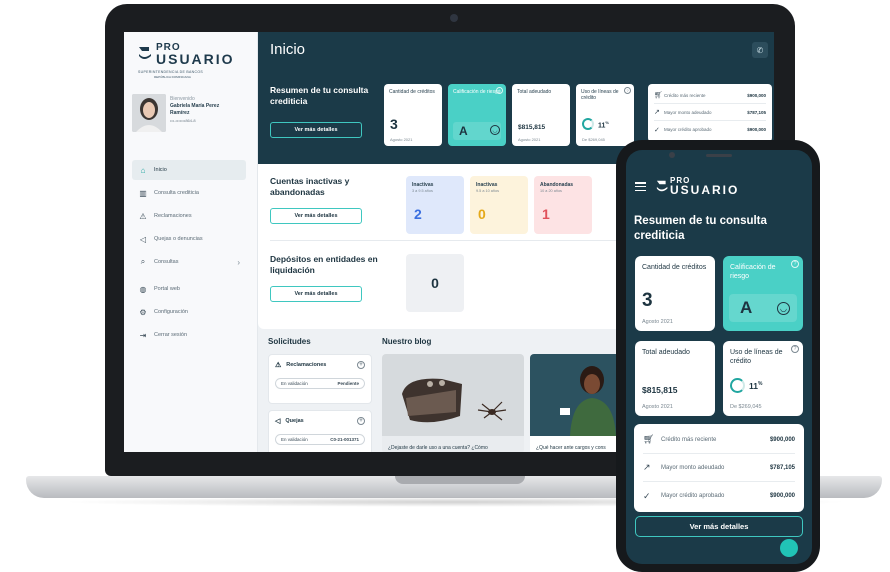 Image resolution: width=890 pixels, height=572 pixels. Describe the element at coordinates (189, 170) in the screenshot. I see `sidebar-item-inicio: ⌂ Inicio` at that location.